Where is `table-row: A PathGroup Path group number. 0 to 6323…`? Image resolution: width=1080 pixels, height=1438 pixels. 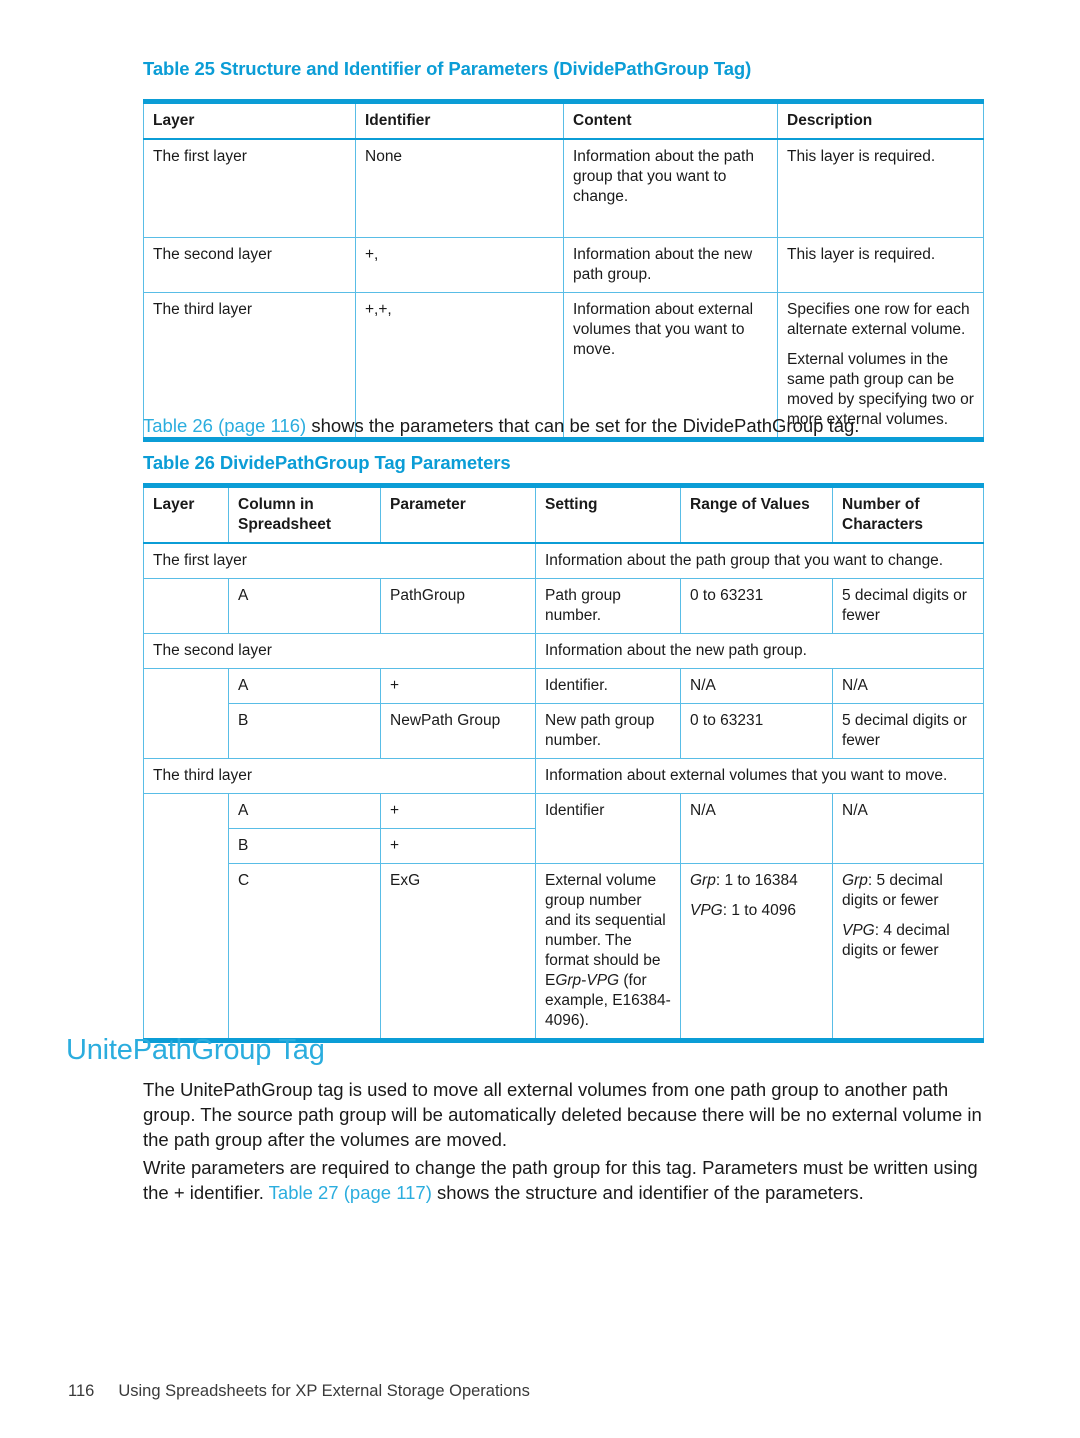
table-row: A PathGroup Path group number. 0 to 6323… is located at coordinates (563, 606).